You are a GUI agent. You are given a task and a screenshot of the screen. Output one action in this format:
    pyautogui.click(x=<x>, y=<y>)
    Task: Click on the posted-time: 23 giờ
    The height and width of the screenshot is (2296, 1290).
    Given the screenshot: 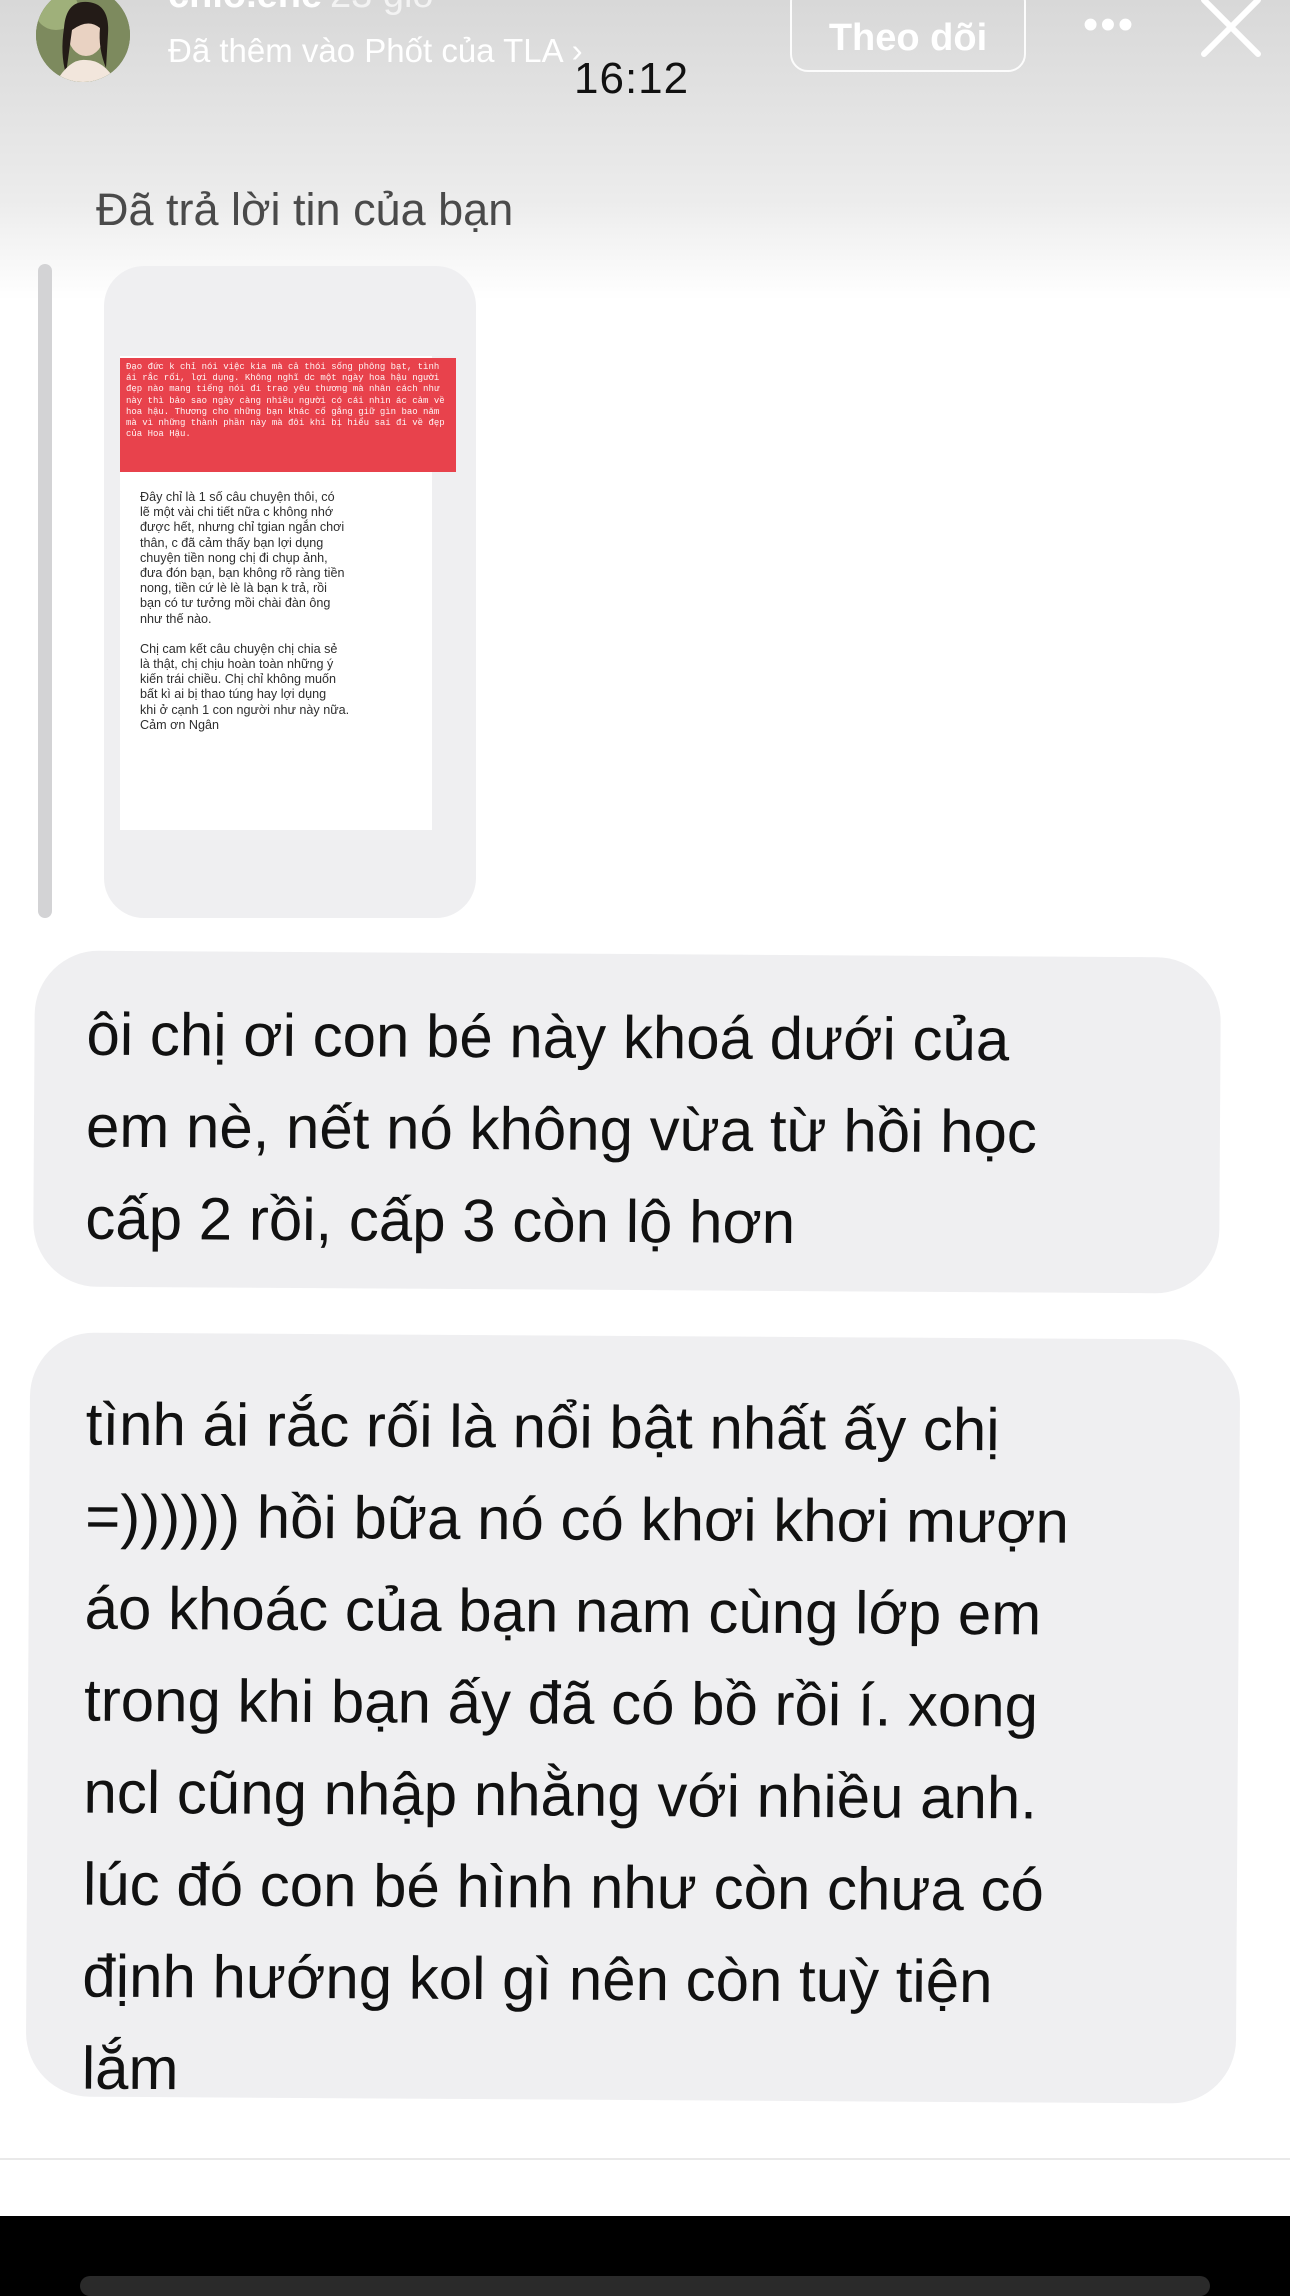 What is the action you would take?
    pyautogui.click(x=383, y=8)
    